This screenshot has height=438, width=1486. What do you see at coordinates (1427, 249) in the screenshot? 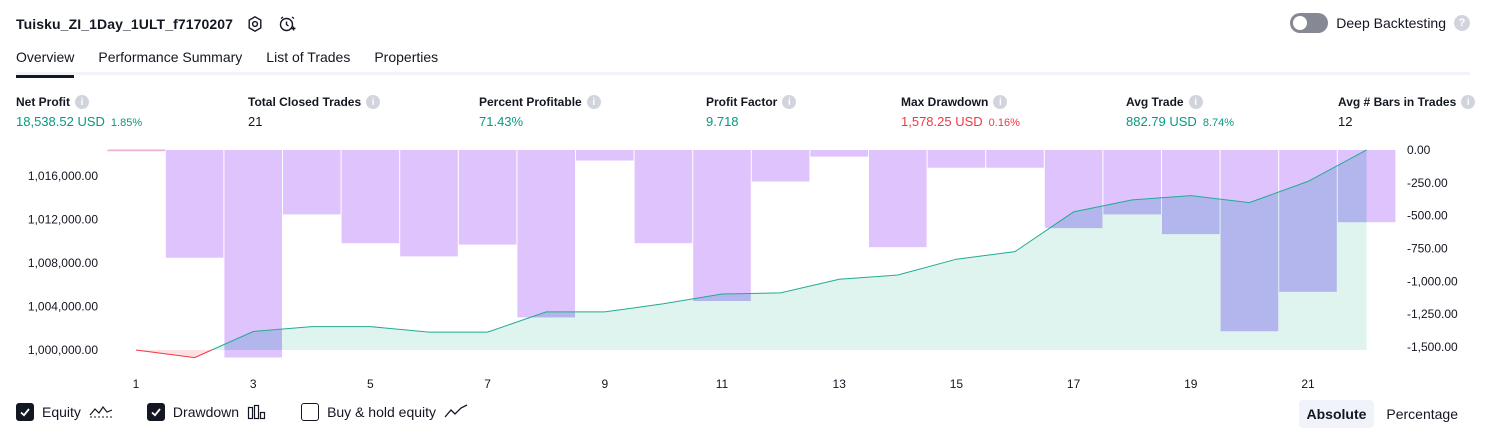
I see `right-axis-tick-label: -750.00` at bounding box center [1427, 249].